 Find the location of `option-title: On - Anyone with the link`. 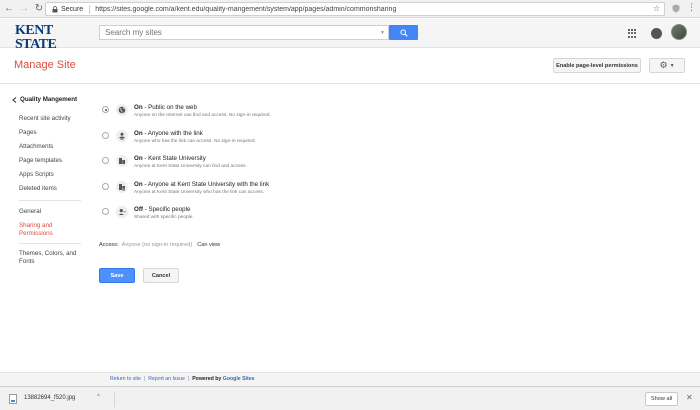

option-title: On - Anyone with the link is located at coordinates (168, 133).